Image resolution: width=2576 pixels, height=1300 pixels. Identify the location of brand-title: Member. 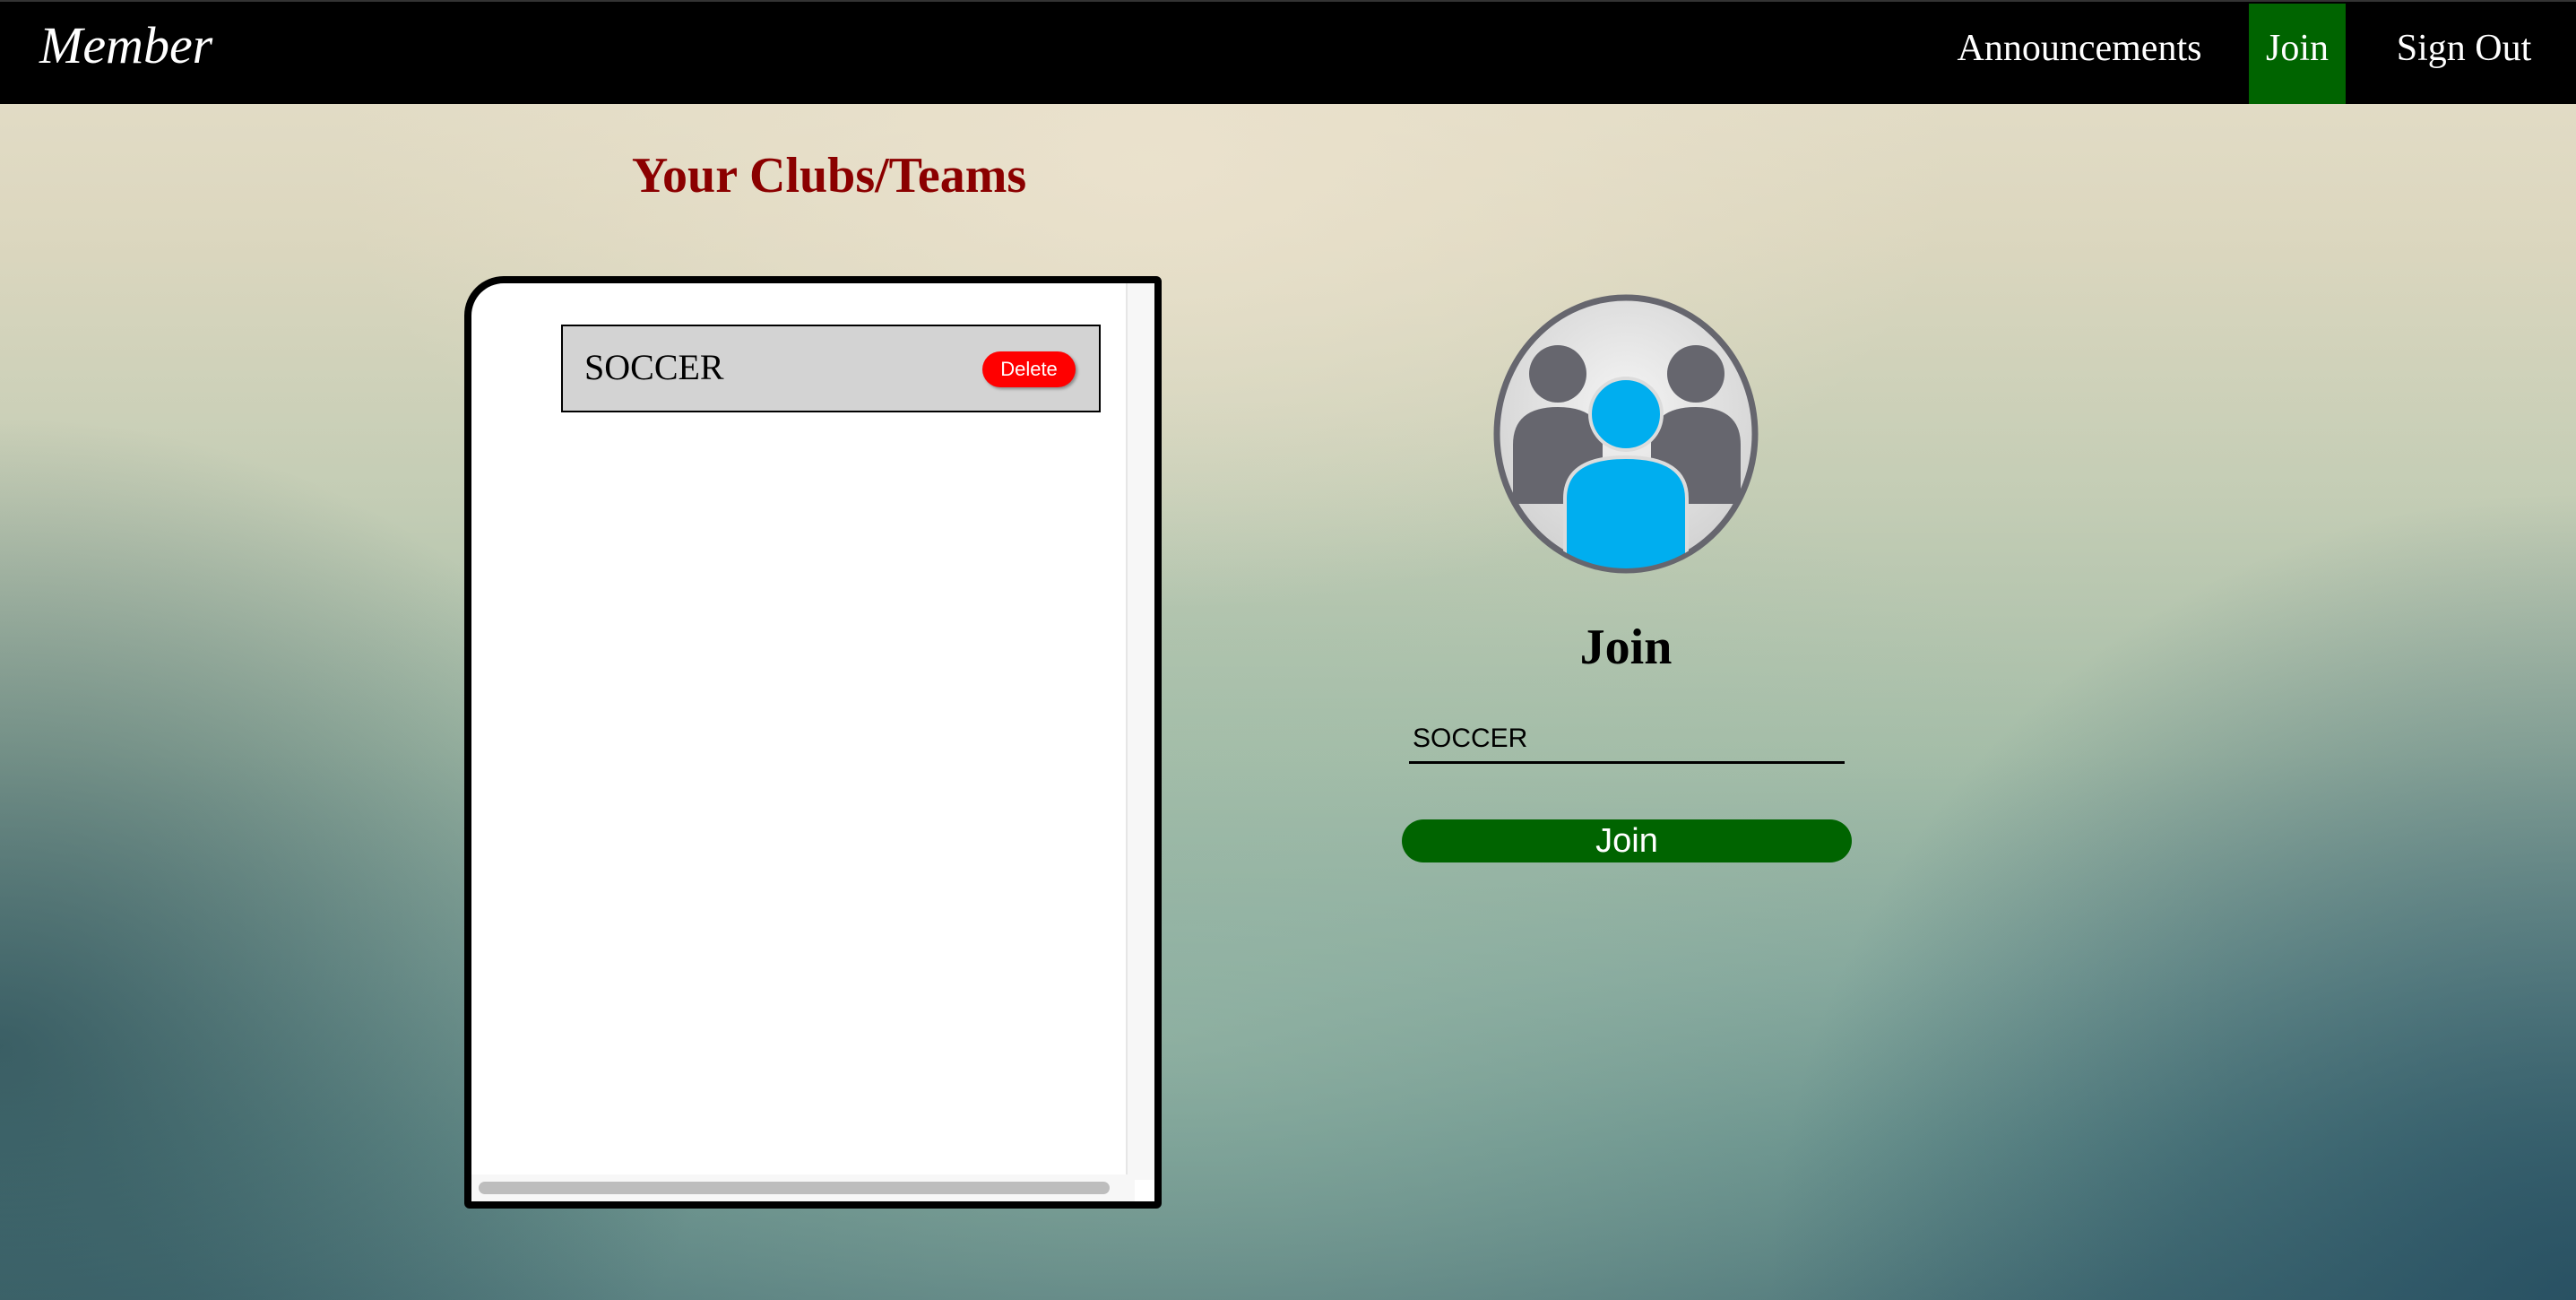
(126, 45).